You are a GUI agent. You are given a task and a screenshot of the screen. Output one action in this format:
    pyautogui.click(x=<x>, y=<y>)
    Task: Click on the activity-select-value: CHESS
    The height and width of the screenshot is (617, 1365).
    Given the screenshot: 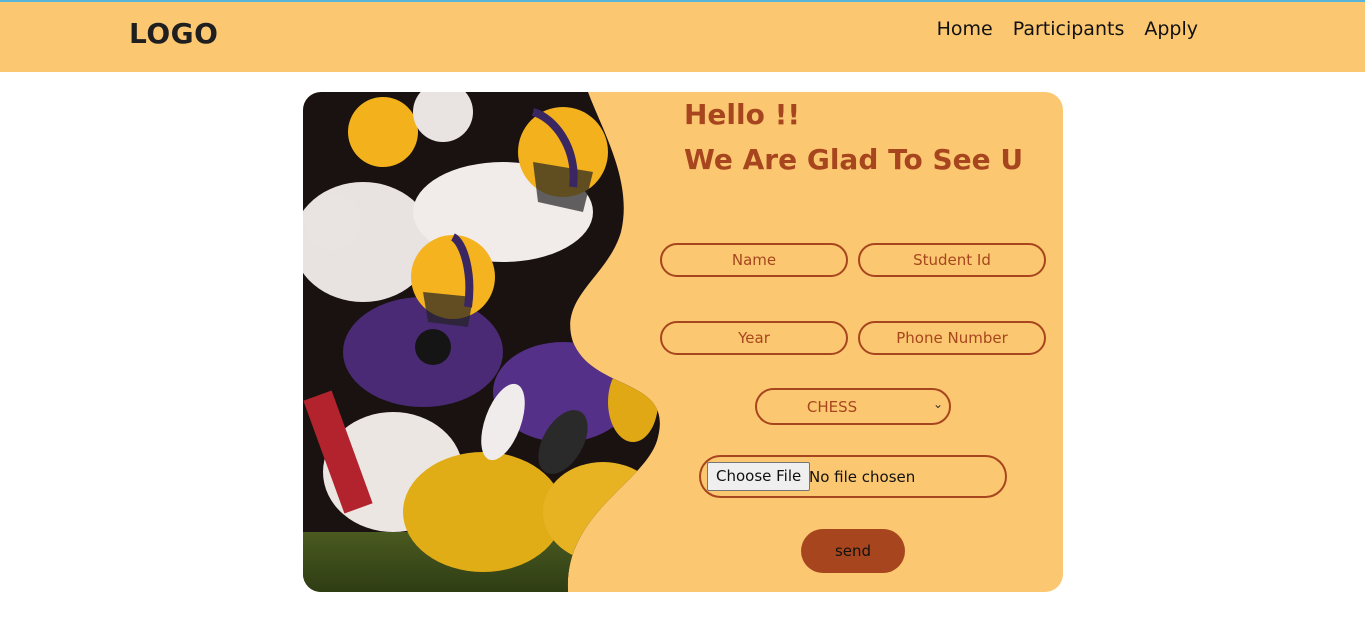 What is the action you would take?
    pyautogui.click(x=832, y=406)
    